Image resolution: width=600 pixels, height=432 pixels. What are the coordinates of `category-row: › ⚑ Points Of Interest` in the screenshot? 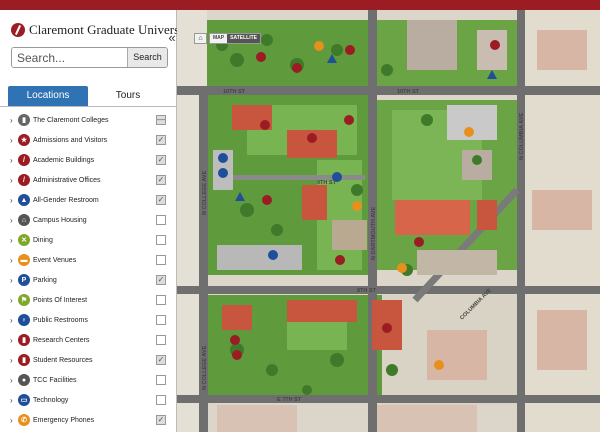 It's located at (88, 300).